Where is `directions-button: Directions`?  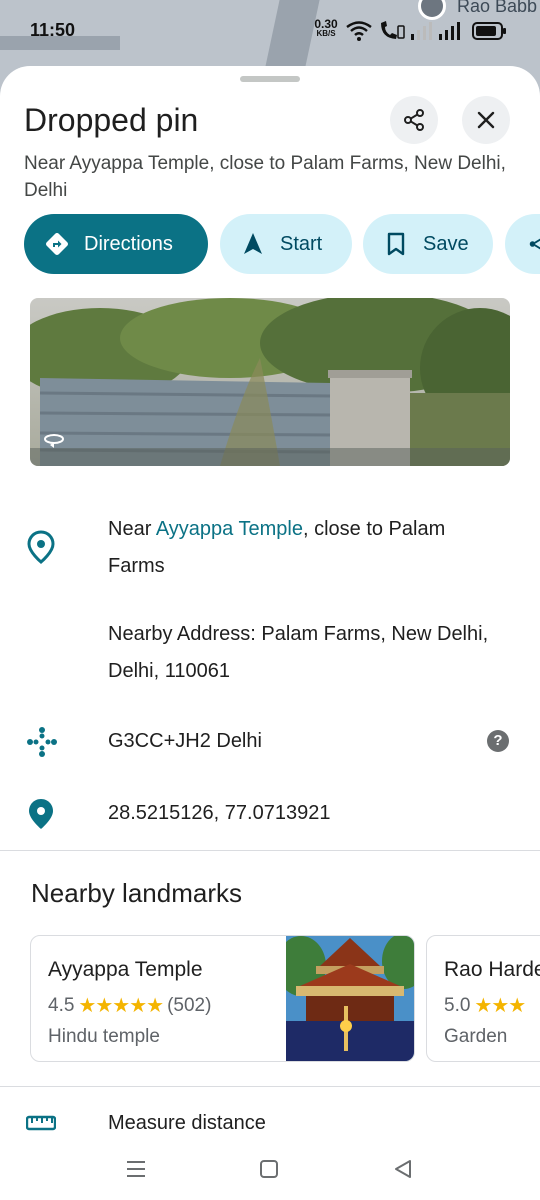
directions-button: Directions is located at coordinates (116, 244).